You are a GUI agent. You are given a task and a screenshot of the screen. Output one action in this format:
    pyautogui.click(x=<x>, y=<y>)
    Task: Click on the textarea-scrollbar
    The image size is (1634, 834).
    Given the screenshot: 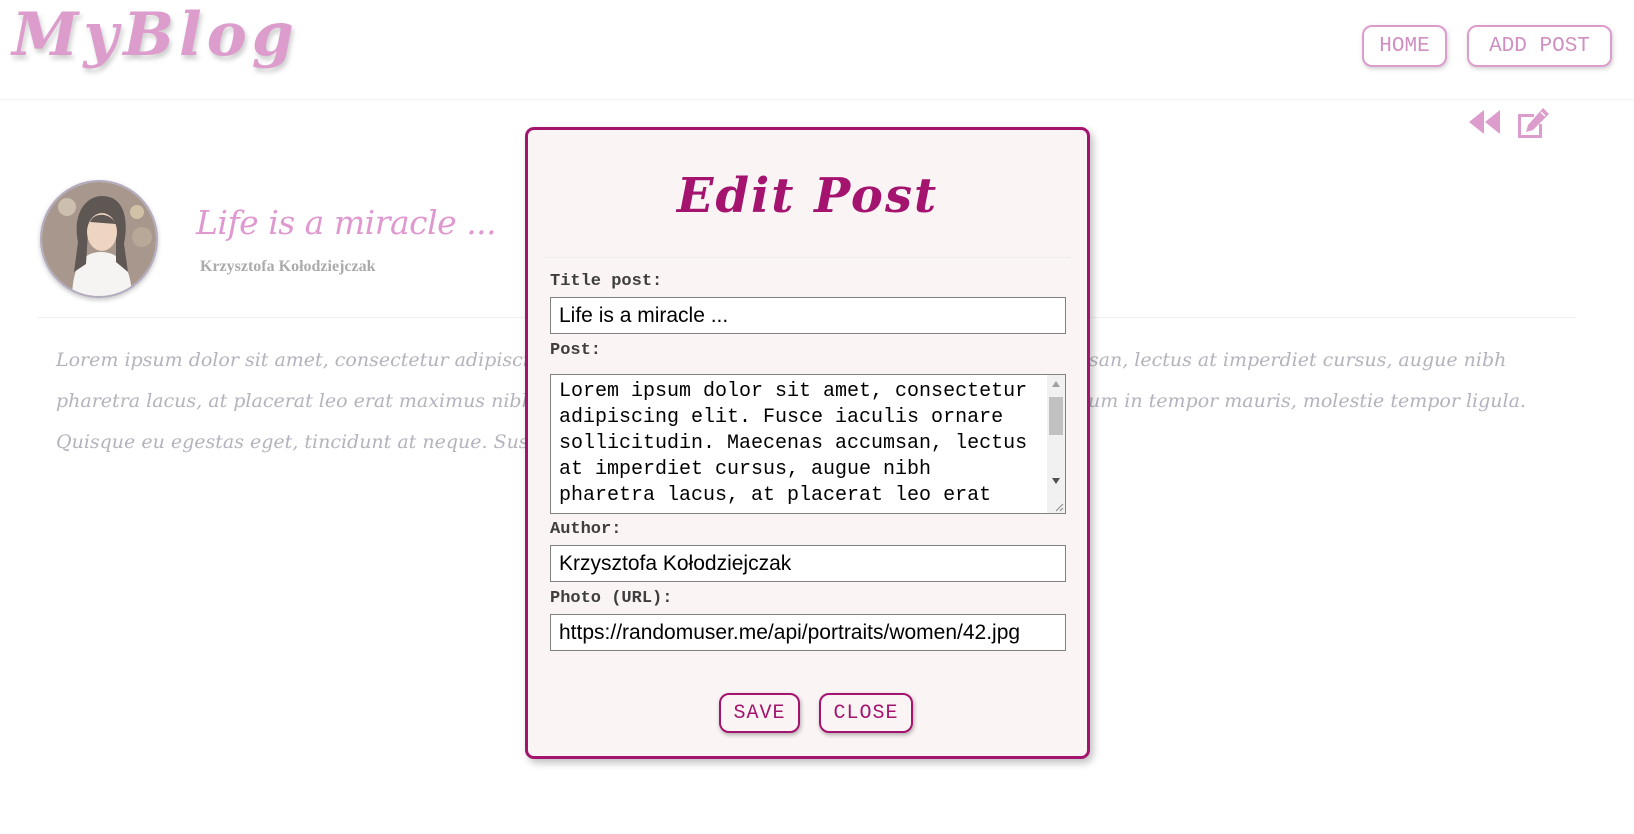 What is the action you would take?
    pyautogui.click(x=1056, y=444)
    